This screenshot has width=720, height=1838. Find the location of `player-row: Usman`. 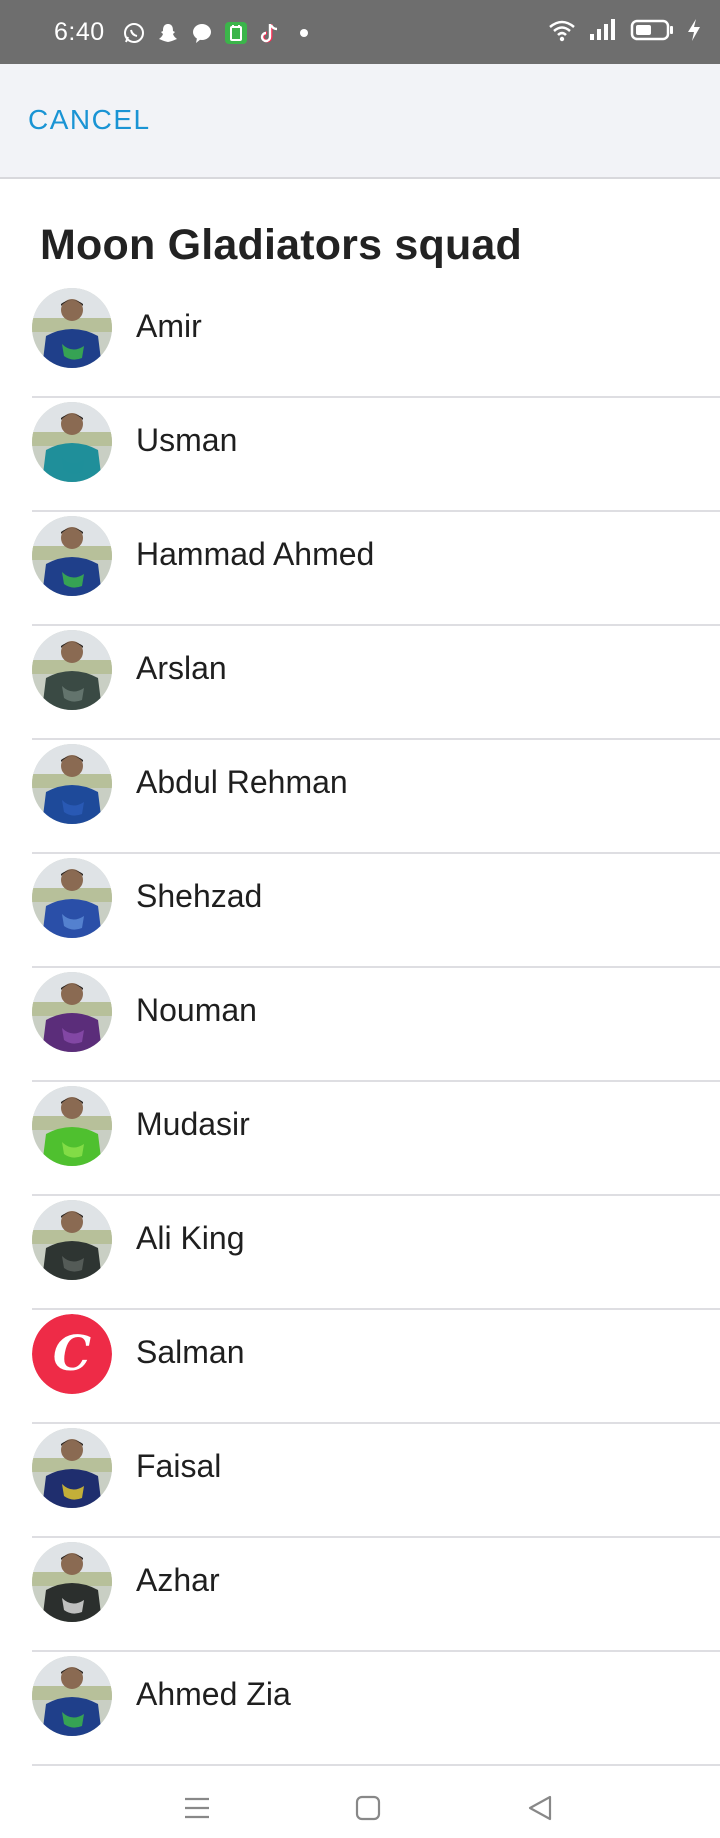

player-row: Usman is located at coordinates (376, 455).